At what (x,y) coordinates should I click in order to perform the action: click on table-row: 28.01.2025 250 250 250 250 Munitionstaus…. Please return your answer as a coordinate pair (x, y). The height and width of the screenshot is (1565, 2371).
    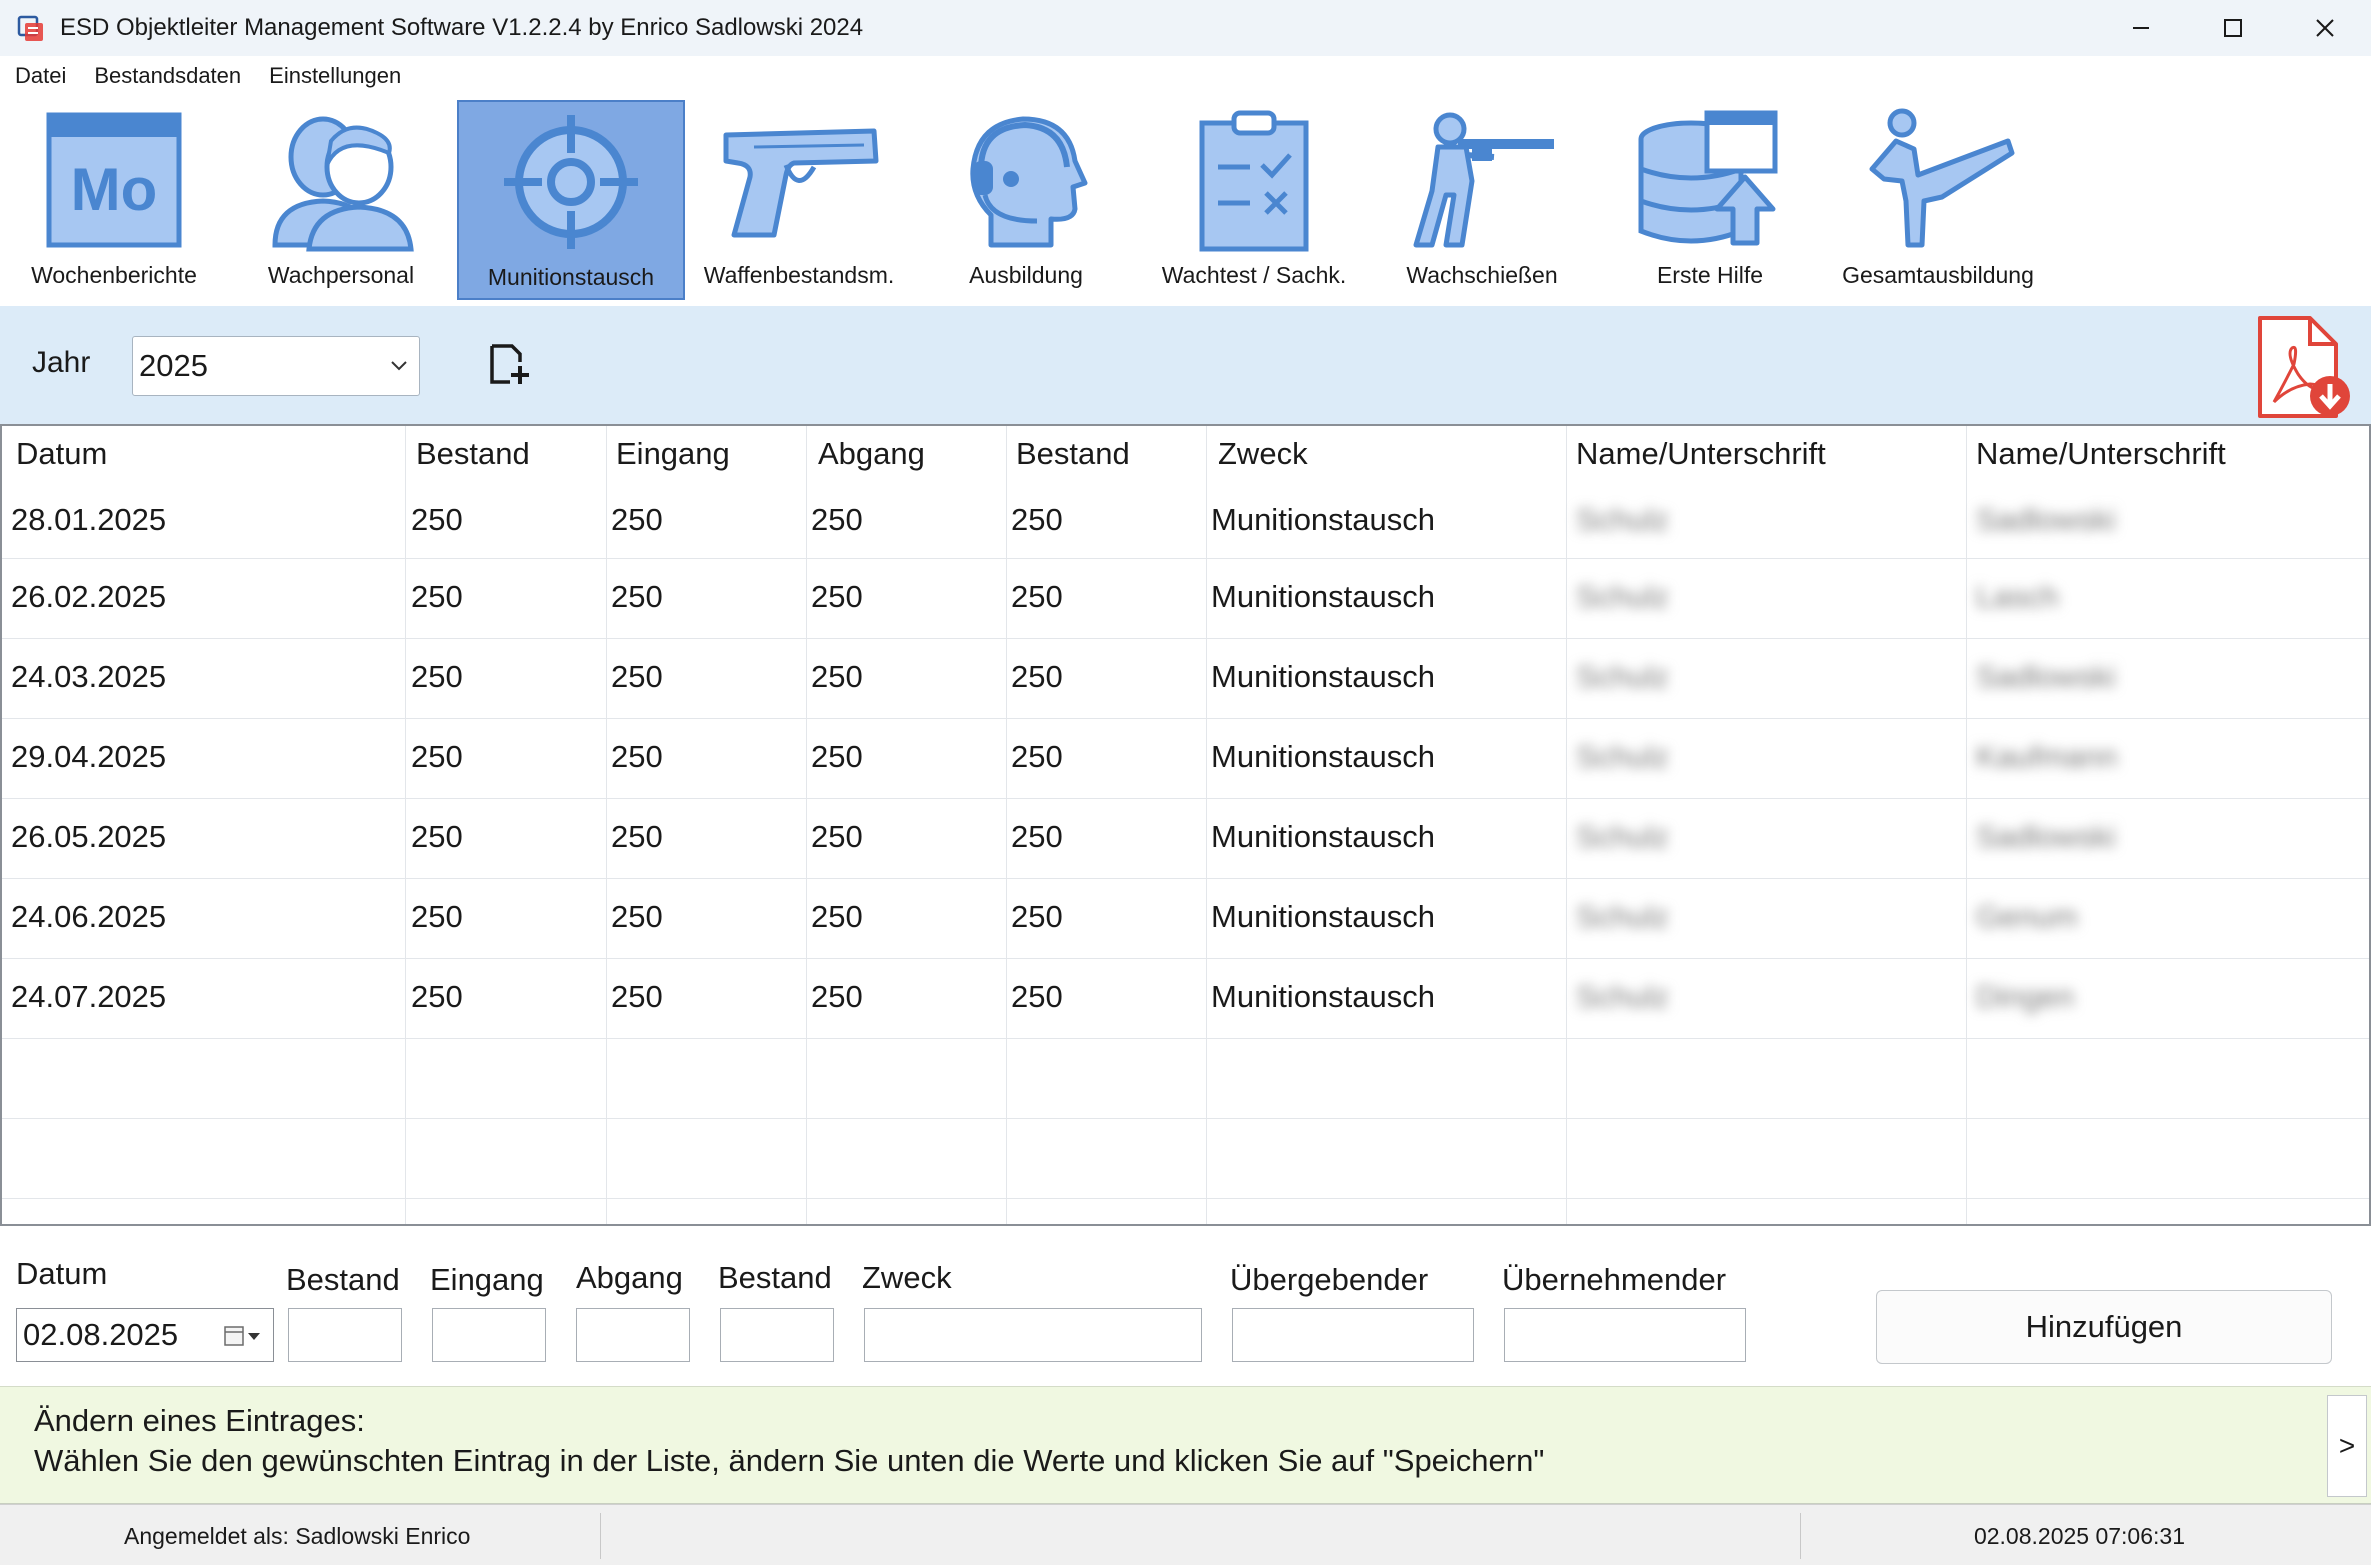
    Looking at the image, I should click on (1185, 520).